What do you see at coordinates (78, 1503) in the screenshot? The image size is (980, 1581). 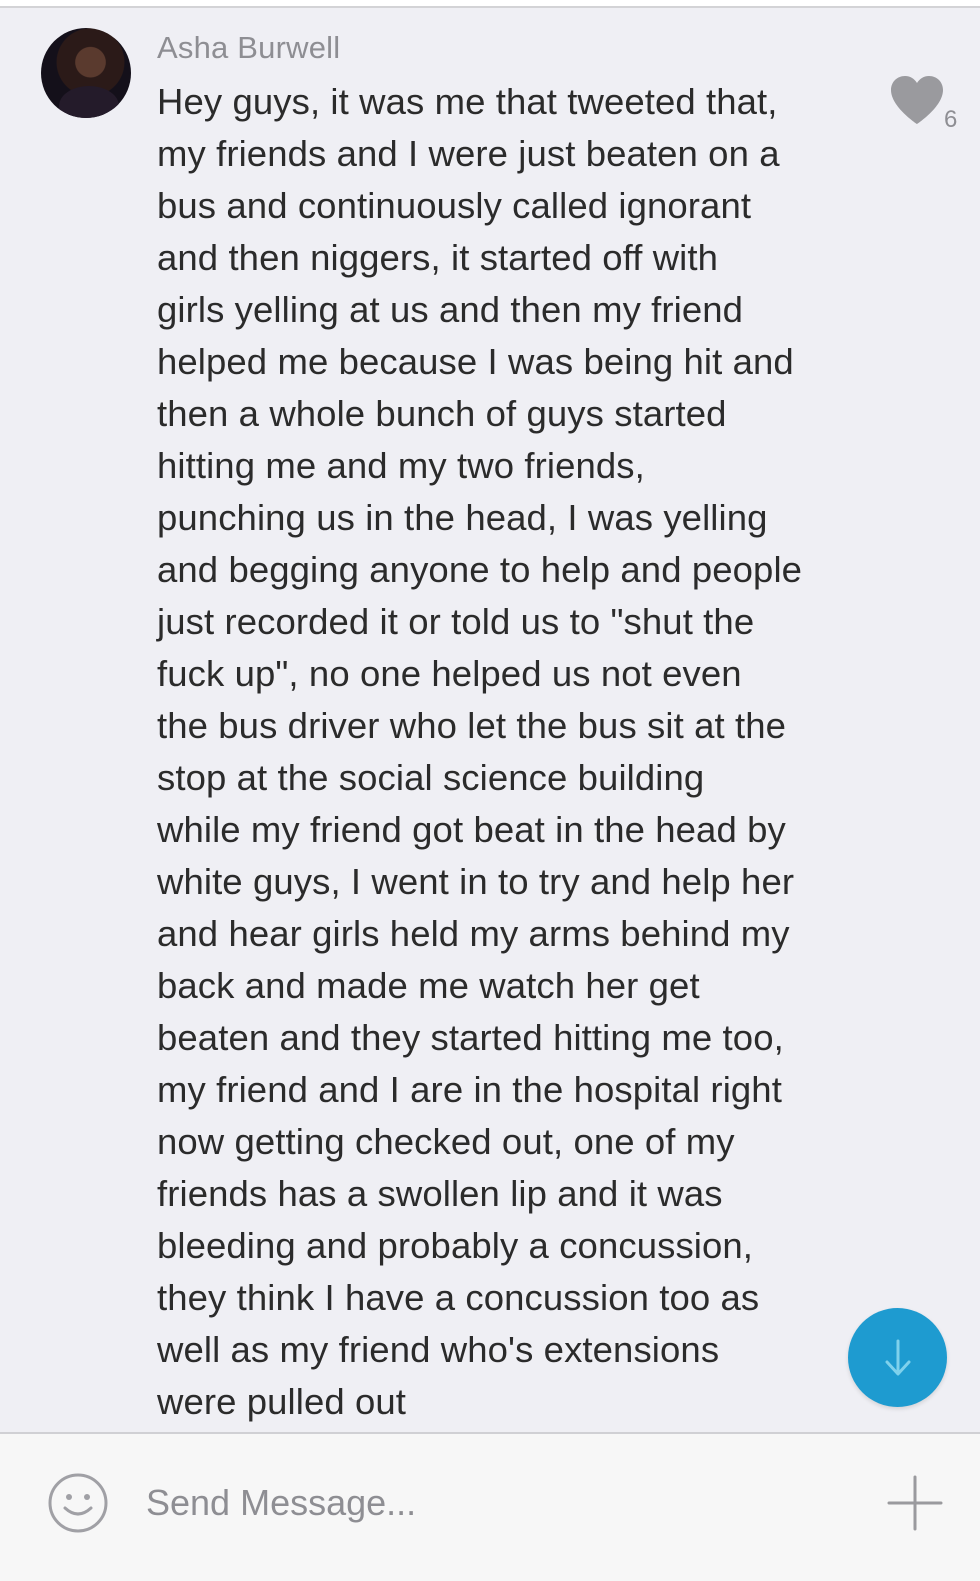 I see `smiley-icon` at bounding box center [78, 1503].